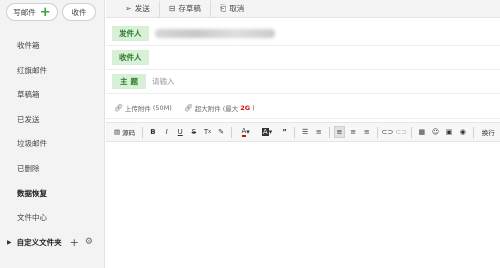 Image resolution: width=500 pixels, height=268 pixels. I want to click on exit-icon: ⎗, so click(223, 8).